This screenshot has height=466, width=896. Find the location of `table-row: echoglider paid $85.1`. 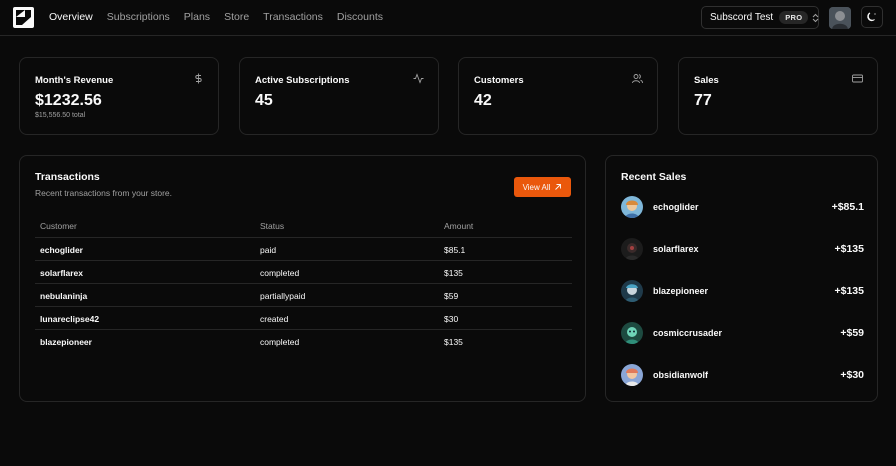

table-row: echoglider paid $85.1 is located at coordinates (303, 249).